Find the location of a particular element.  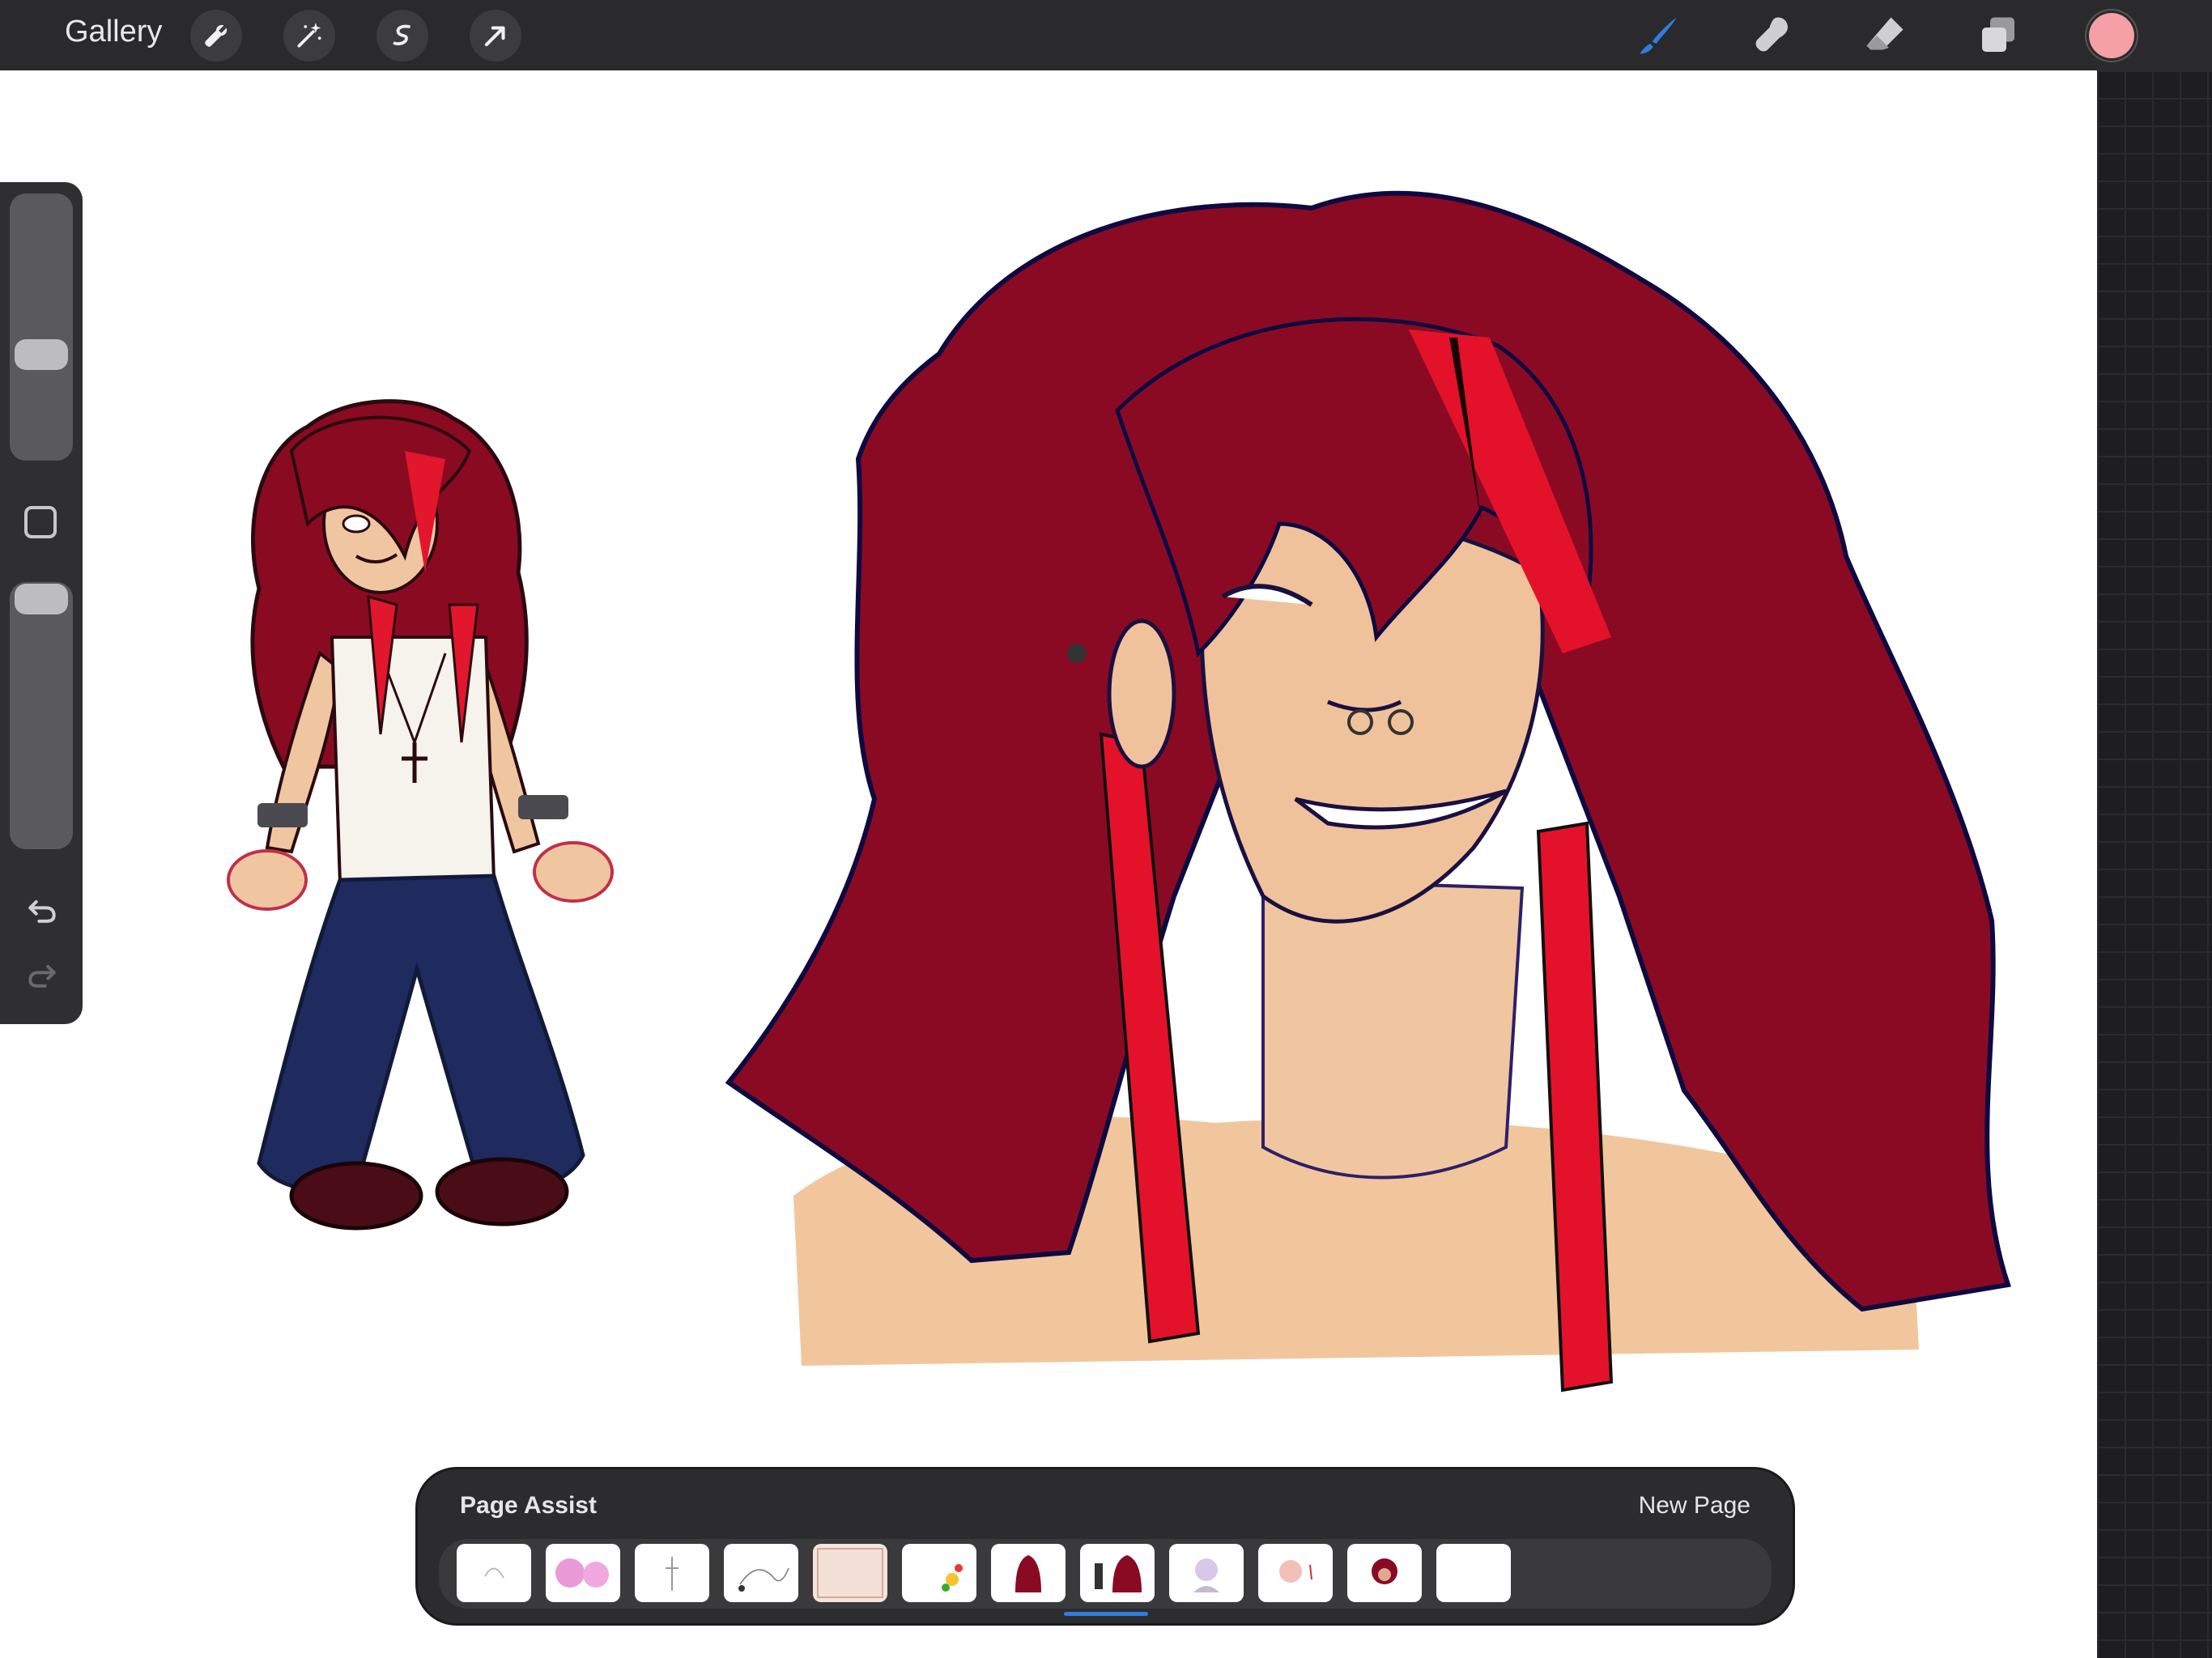

undo-button is located at coordinates (42, 910).